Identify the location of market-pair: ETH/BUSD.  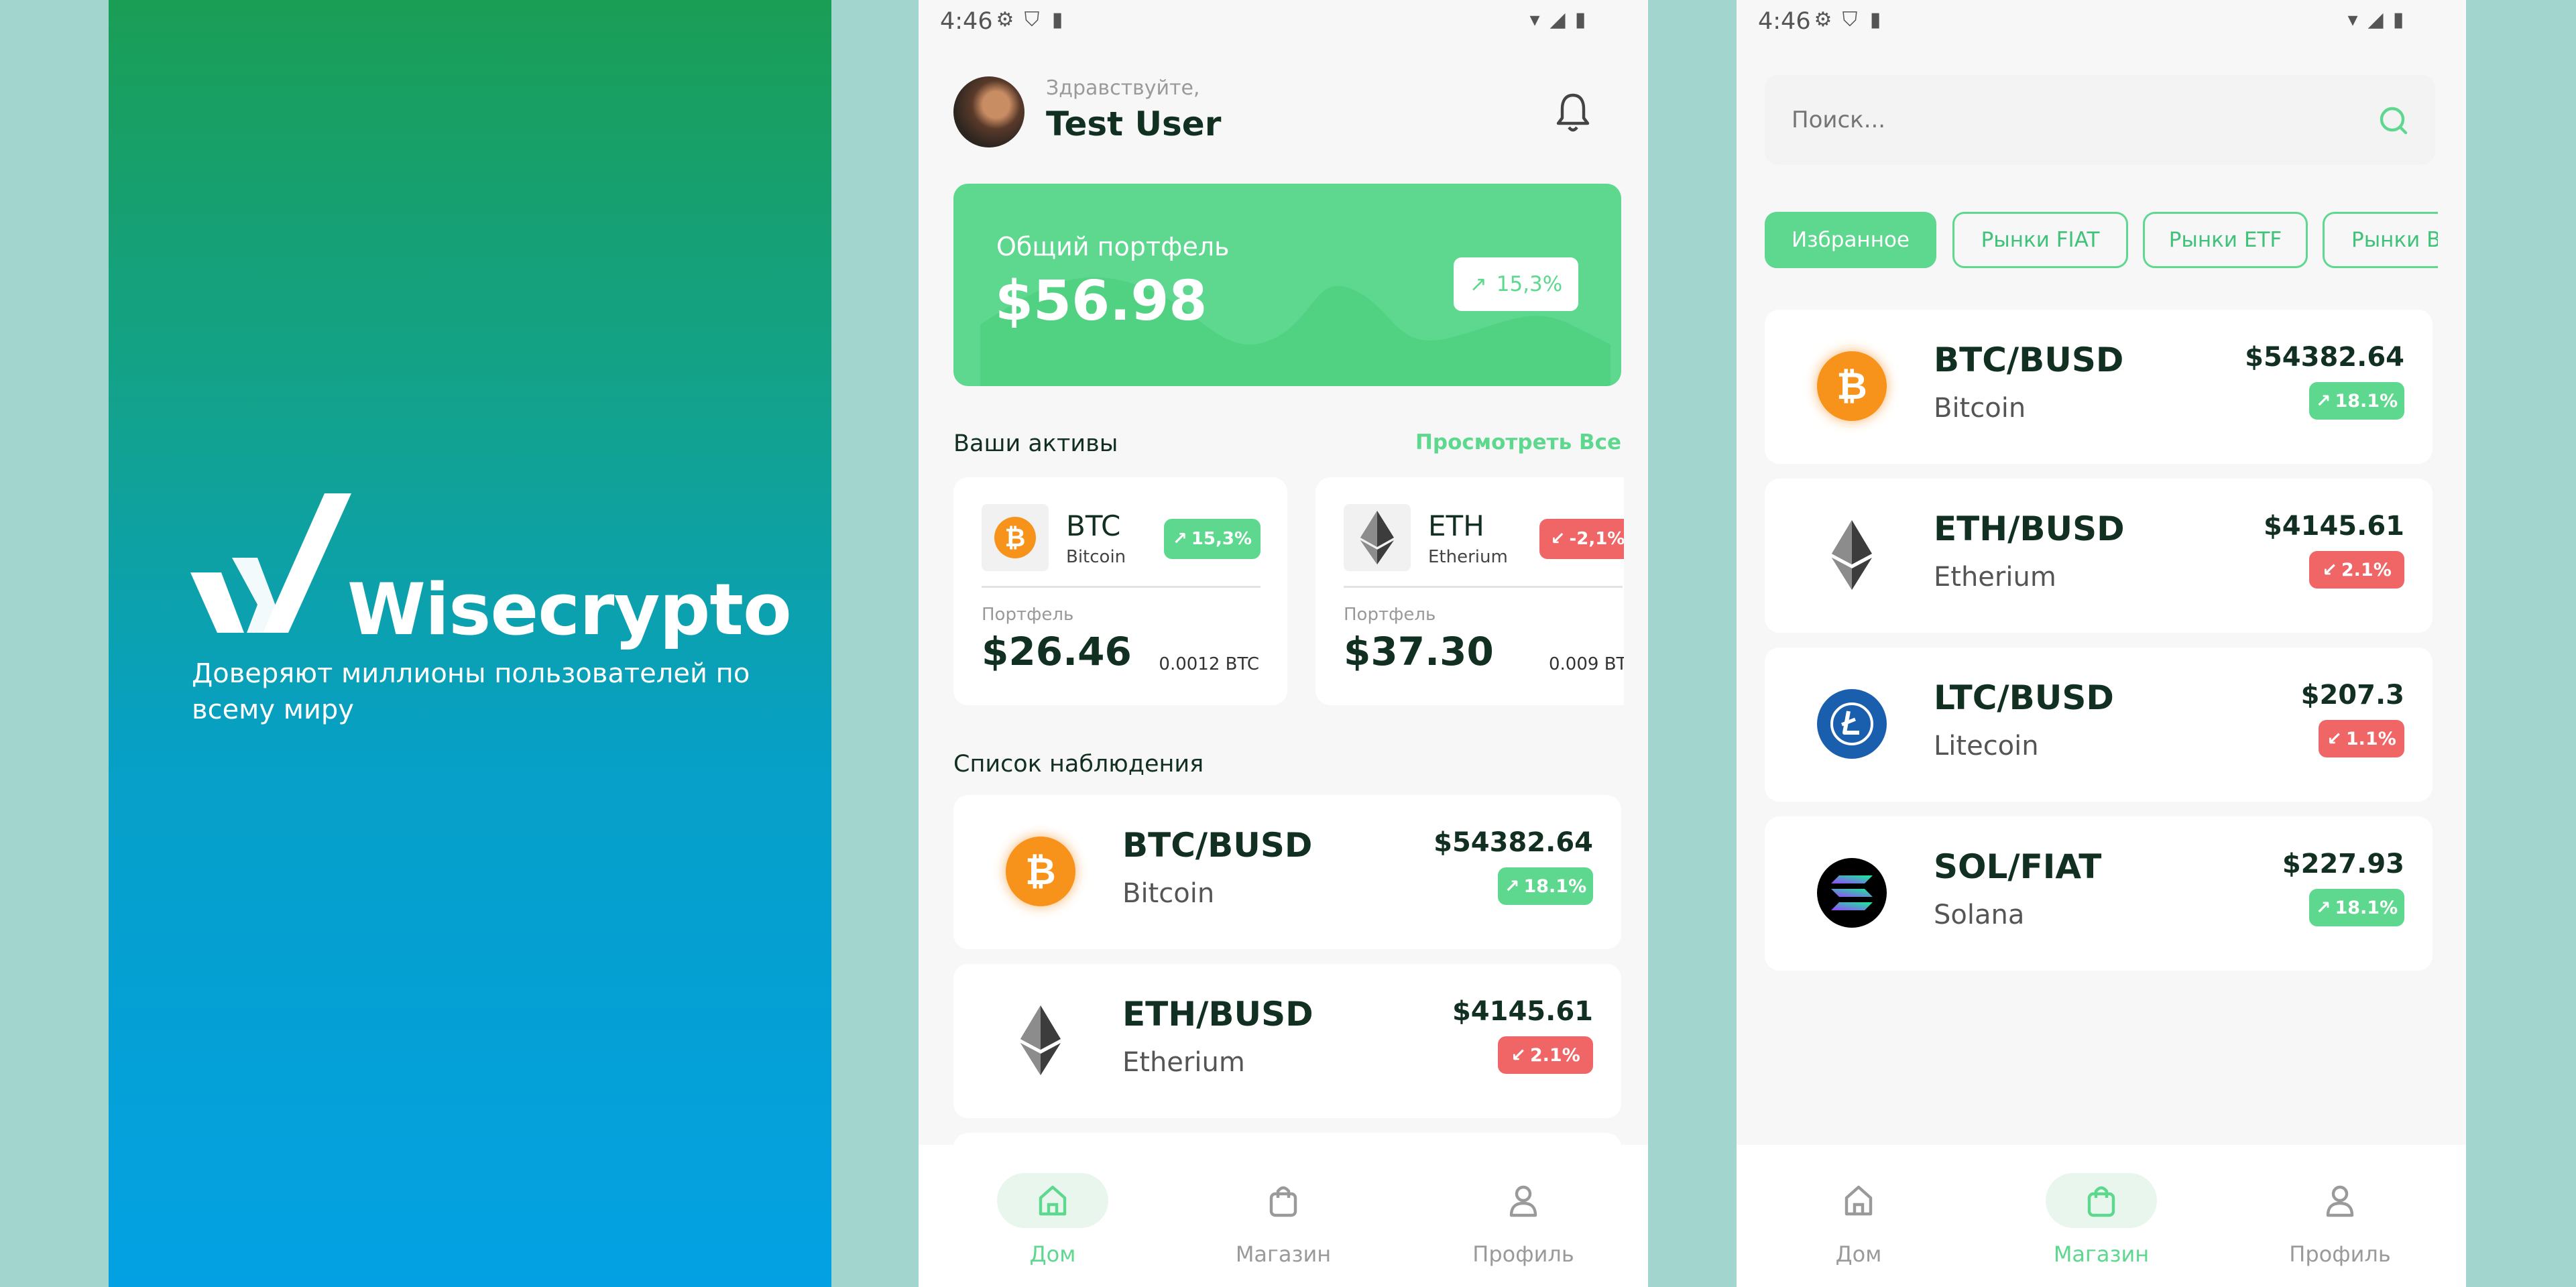
(2029, 528).